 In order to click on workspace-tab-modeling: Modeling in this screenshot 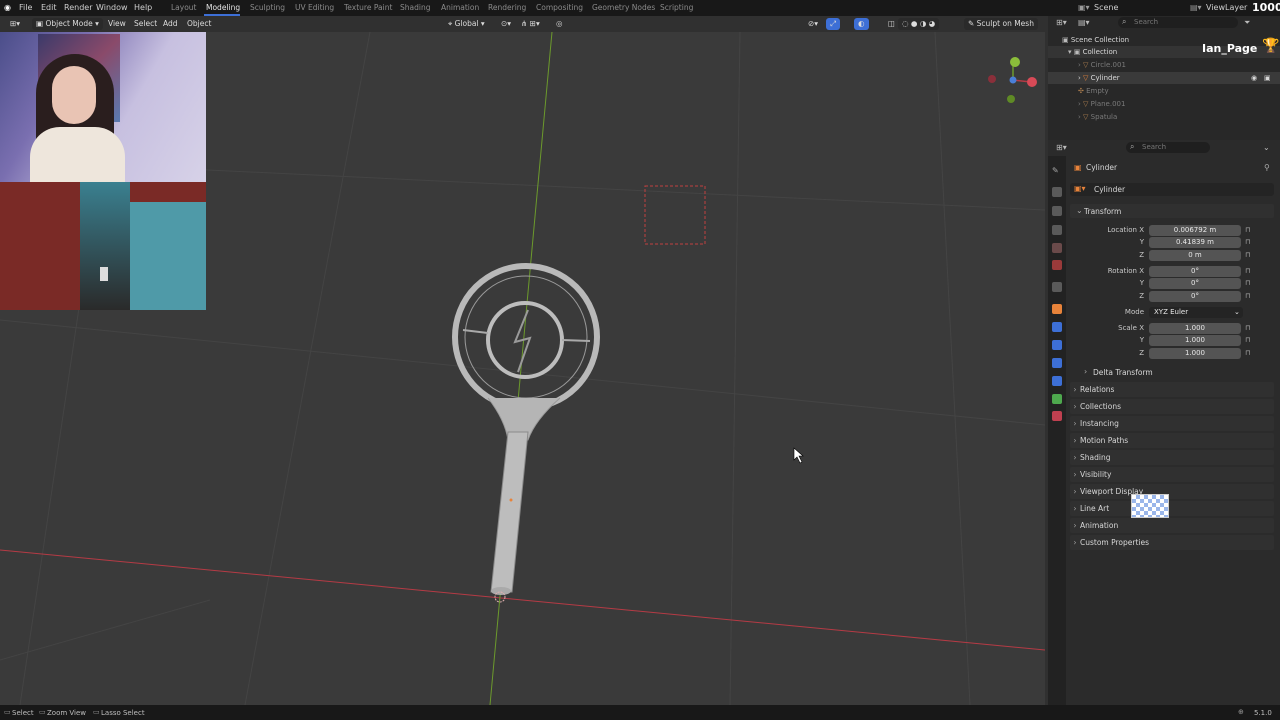, I will do `click(223, 7)`.